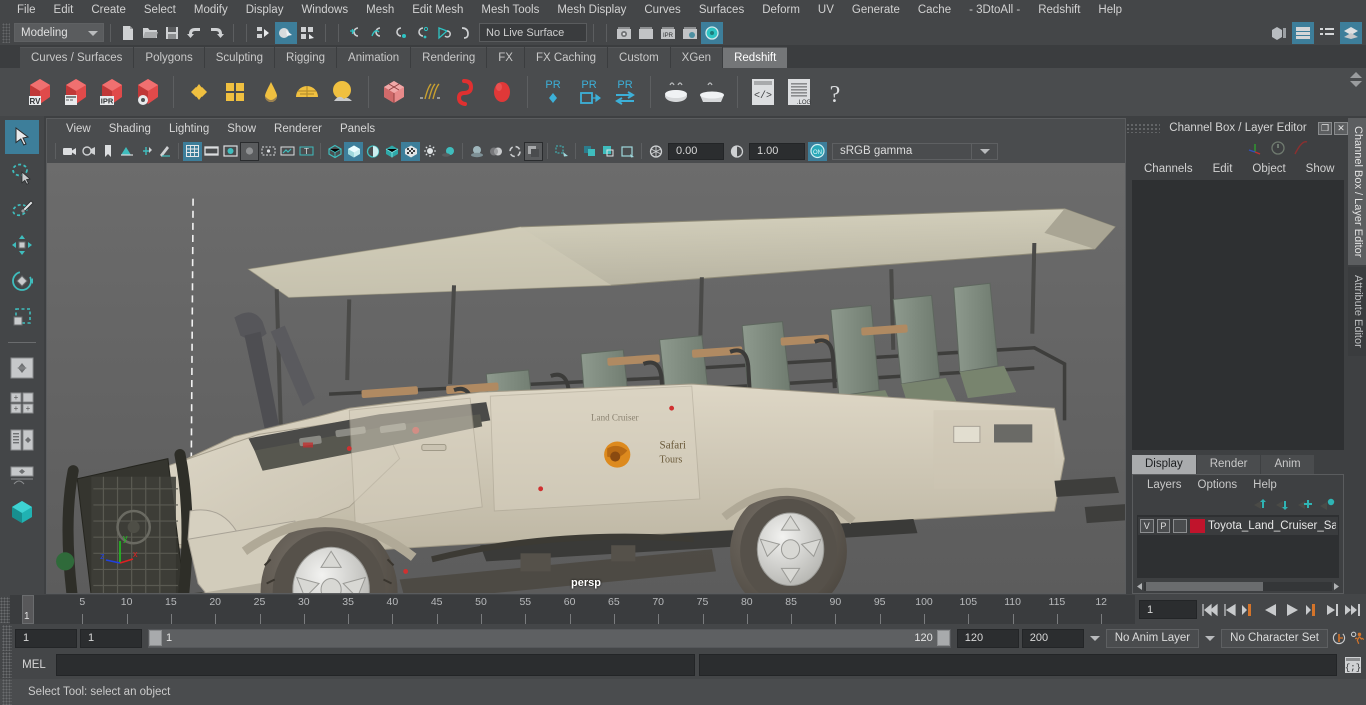 The width and height of the screenshot is (1366, 705). Describe the element at coordinates (26, 10) in the screenshot. I see `menu-file: File` at that location.